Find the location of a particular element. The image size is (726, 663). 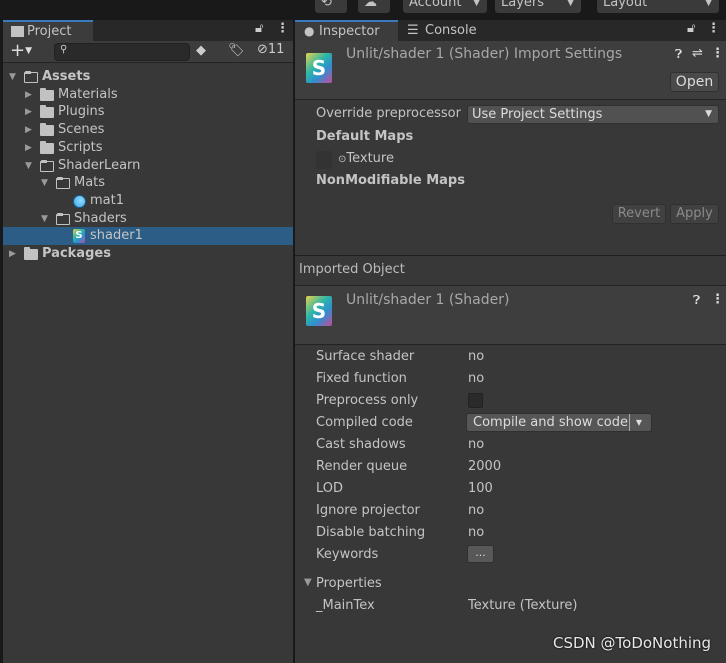

tree-item: ▶ Scripts is located at coordinates (148, 148).